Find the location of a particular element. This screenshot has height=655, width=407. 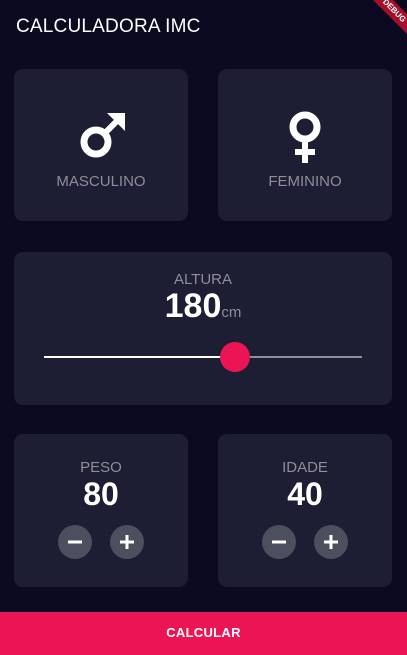

age-decrement-button is located at coordinates (279, 542).